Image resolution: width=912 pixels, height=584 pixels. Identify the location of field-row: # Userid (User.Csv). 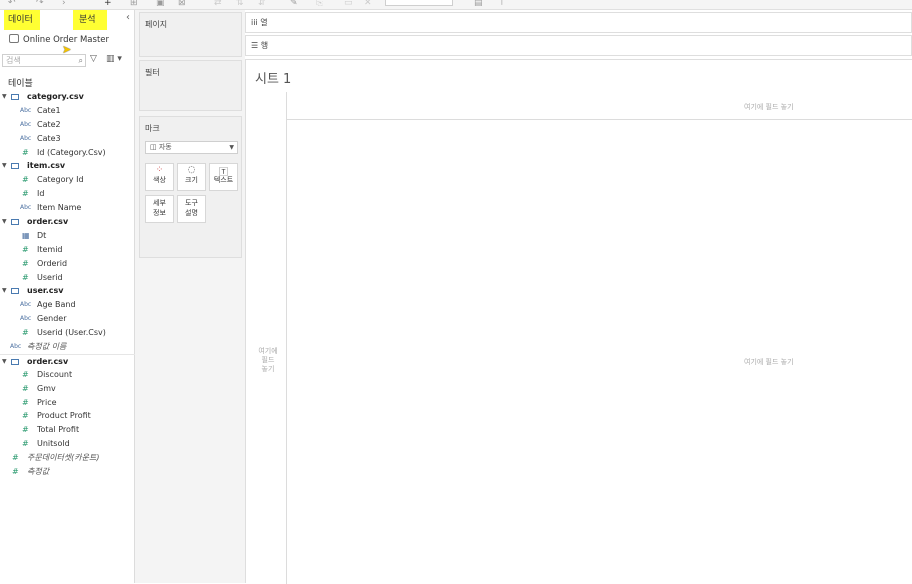
(67, 333).